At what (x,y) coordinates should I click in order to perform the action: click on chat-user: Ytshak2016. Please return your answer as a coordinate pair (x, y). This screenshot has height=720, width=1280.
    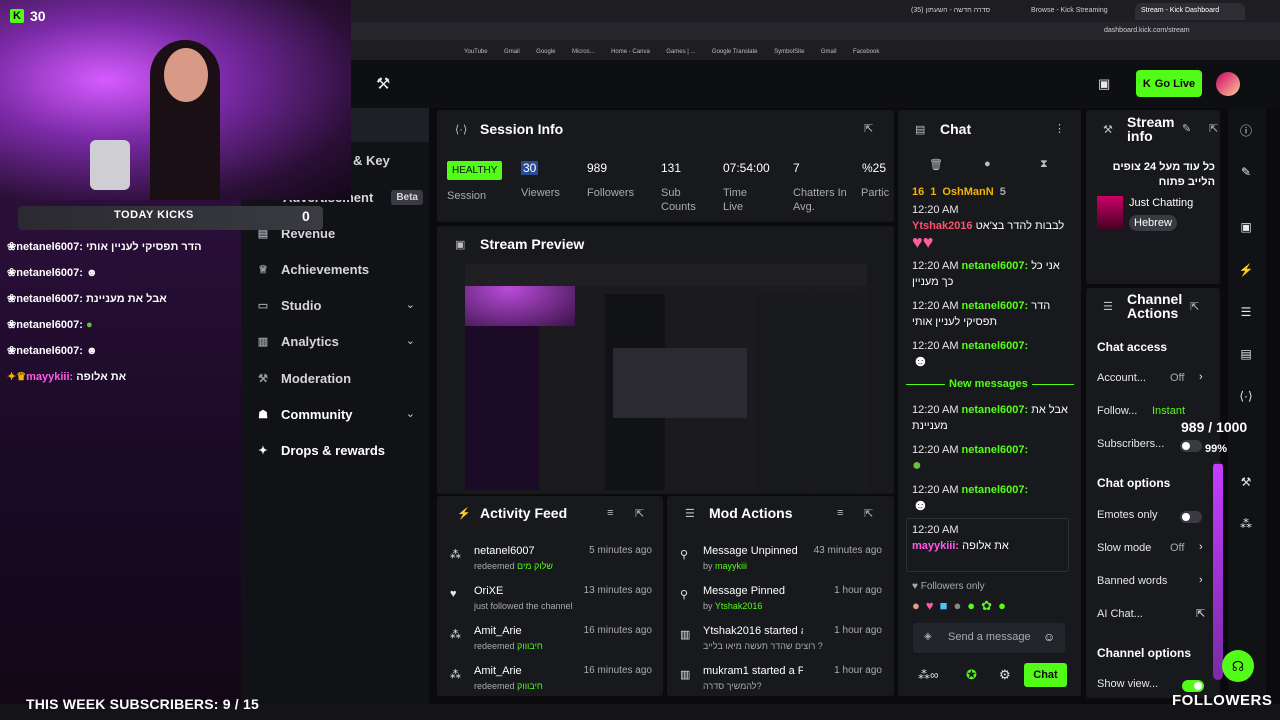
    Looking at the image, I should click on (942, 226).